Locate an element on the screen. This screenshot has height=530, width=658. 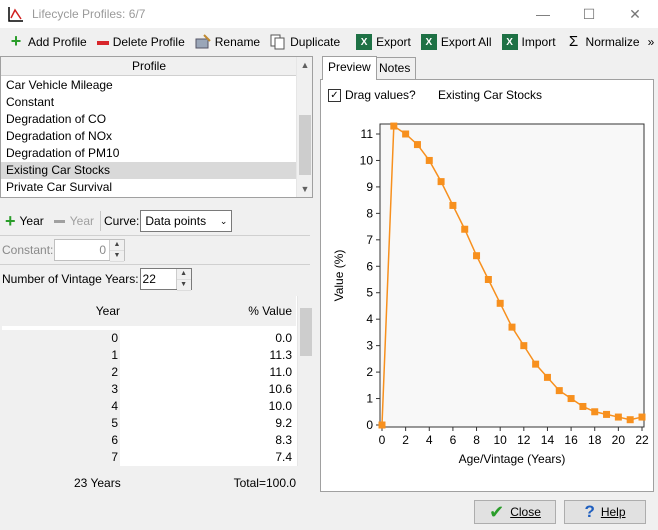
x-tick-label: 12 is located at coordinates (524, 440).